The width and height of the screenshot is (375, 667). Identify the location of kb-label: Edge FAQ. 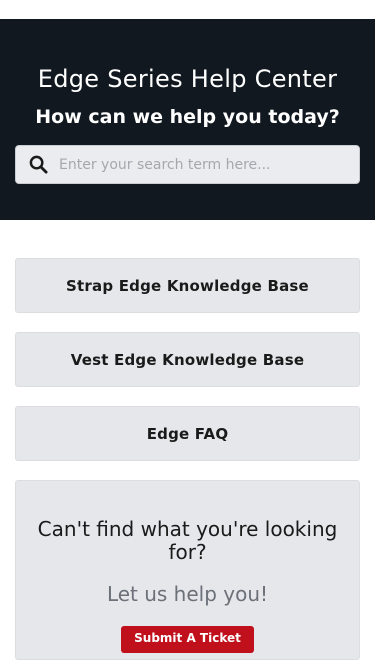
(187, 433).